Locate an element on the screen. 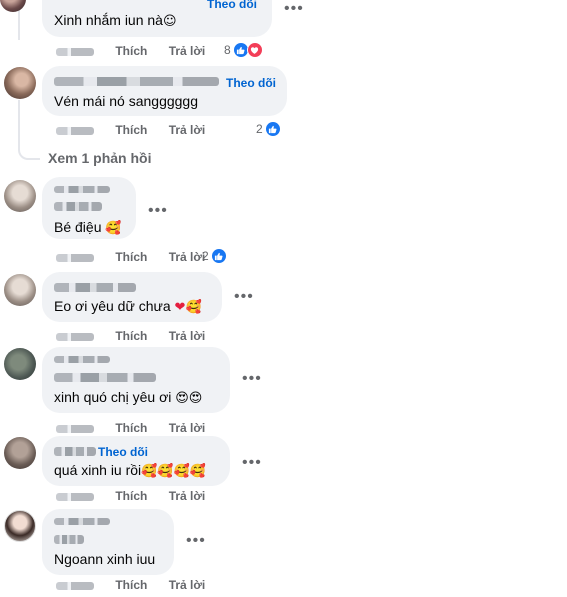  comment-text: quá xinh iu rồi🥰🥰🥰🥰 is located at coordinates (130, 470).